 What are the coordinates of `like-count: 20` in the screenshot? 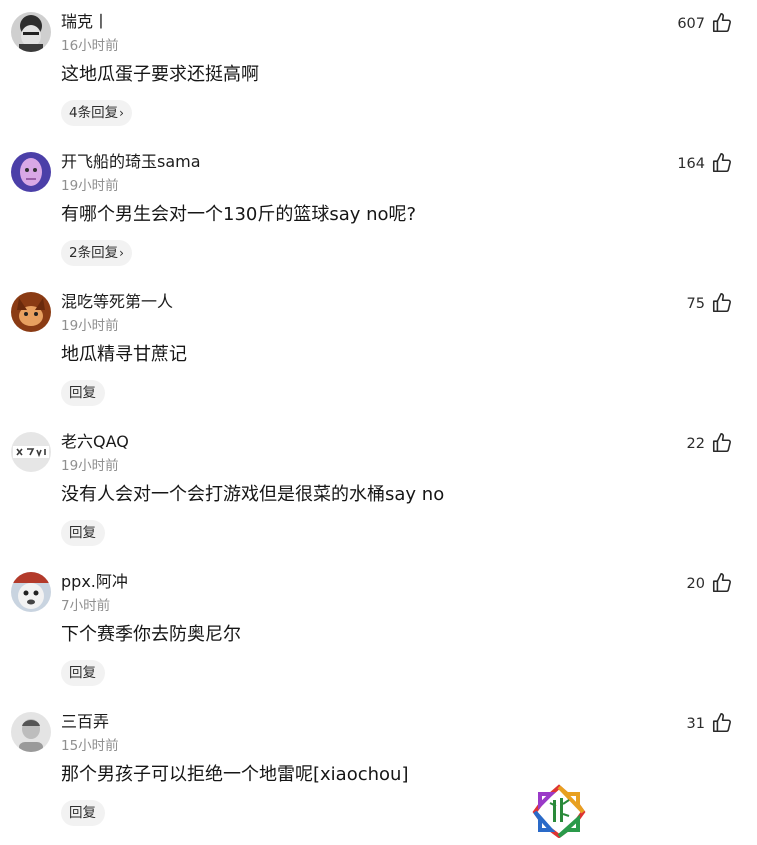 It's located at (695, 584).